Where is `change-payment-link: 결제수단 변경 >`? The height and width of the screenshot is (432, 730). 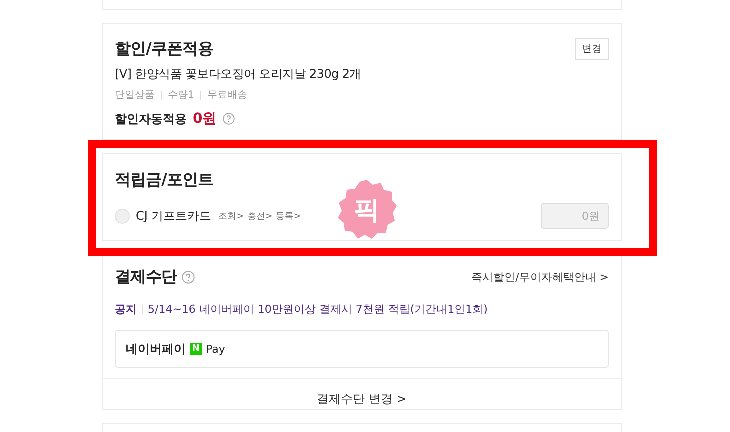 change-payment-link: 결제수단 변경 > is located at coordinates (362, 399).